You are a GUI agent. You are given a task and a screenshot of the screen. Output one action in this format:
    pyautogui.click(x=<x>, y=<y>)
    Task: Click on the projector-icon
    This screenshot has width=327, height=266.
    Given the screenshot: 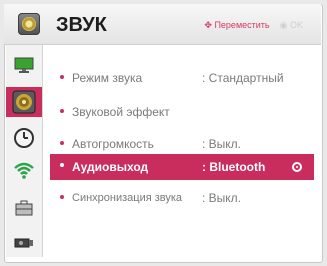 What is the action you would take?
    pyautogui.click(x=23, y=243)
    